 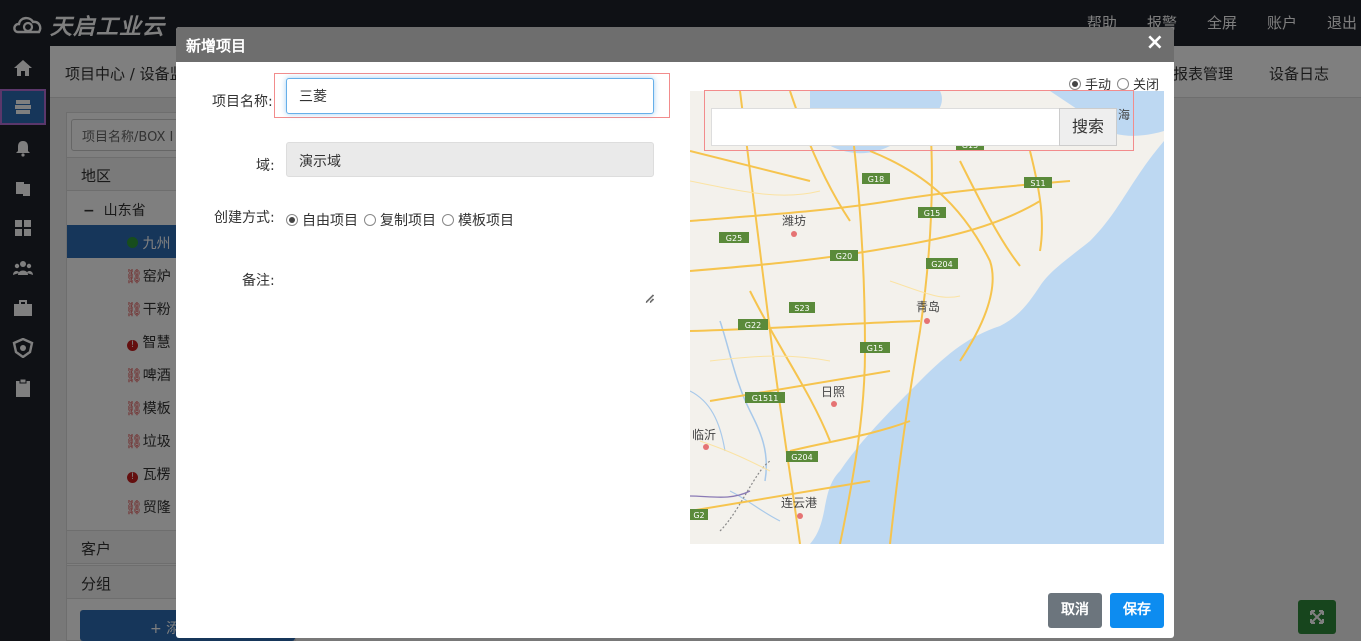 I want to click on road-shield-label: S23, so click(x=801, y=308).